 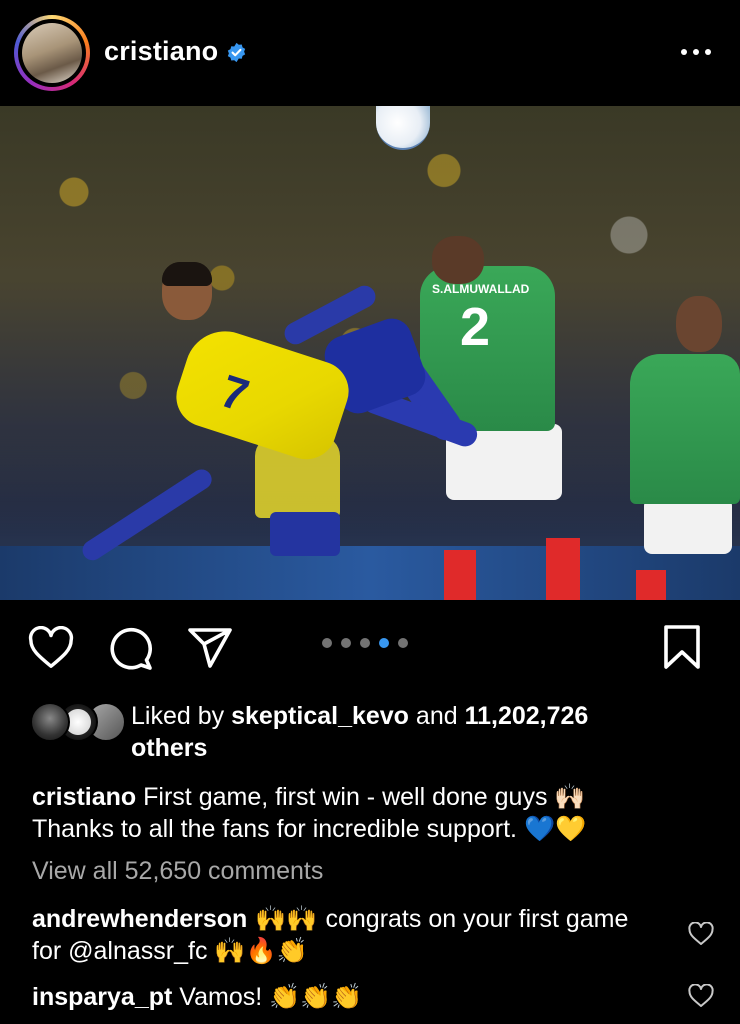 I want to click on send-icon, so click(x=210, y=648).